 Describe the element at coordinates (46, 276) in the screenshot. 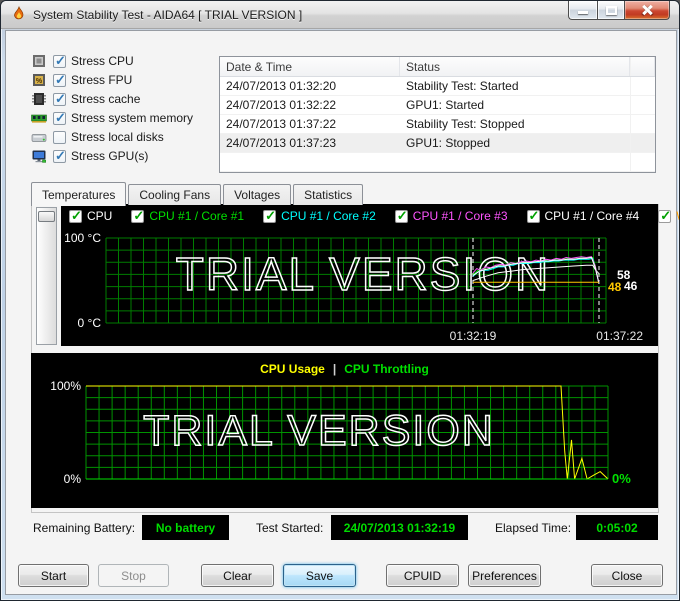

I see `chart-scale-slider` at that location.